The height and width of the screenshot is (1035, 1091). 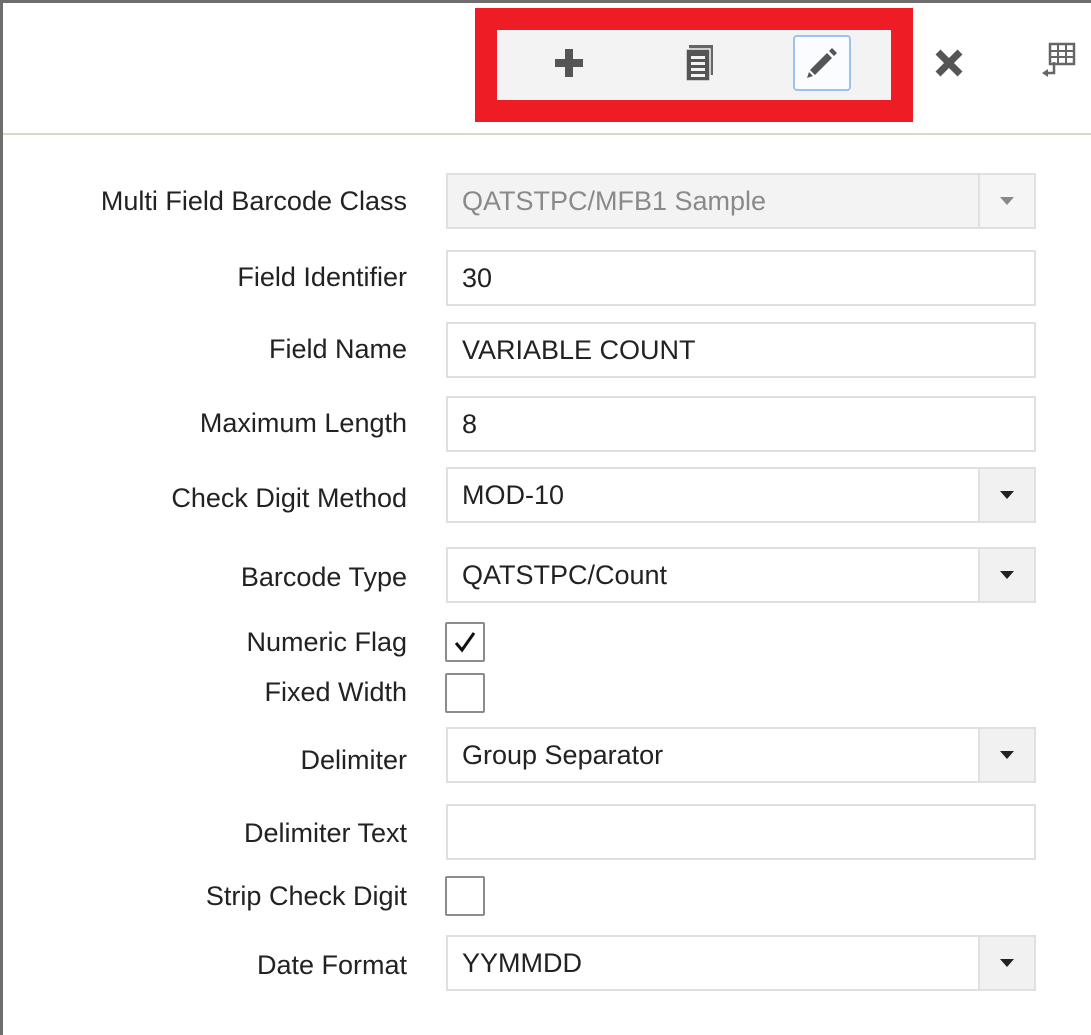 What do you see at coordinates (326, 642) in the screenshot?
I see `numeric-flag-label: Numeric Flag` at bounding box center [326, 642].